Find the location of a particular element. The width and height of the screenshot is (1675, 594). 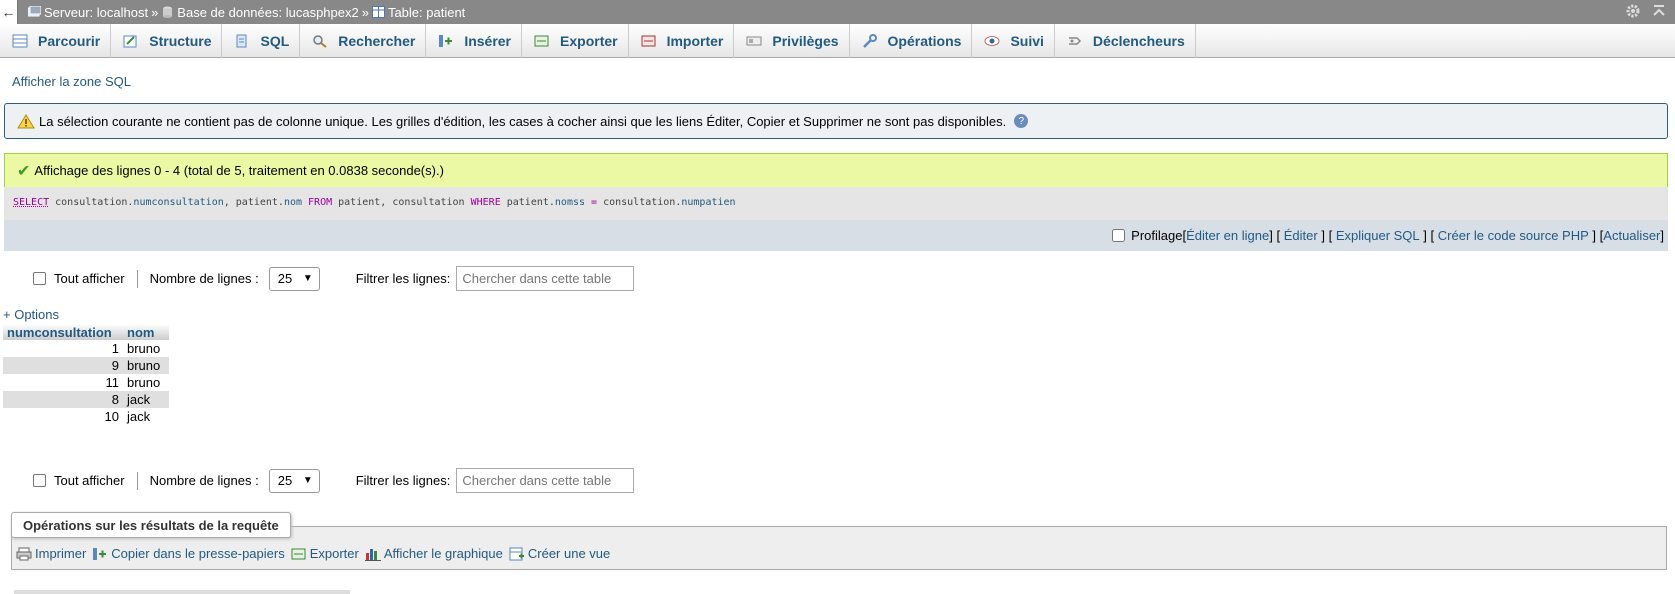

table-row: 10 jack is located at coordinates (86, 416).